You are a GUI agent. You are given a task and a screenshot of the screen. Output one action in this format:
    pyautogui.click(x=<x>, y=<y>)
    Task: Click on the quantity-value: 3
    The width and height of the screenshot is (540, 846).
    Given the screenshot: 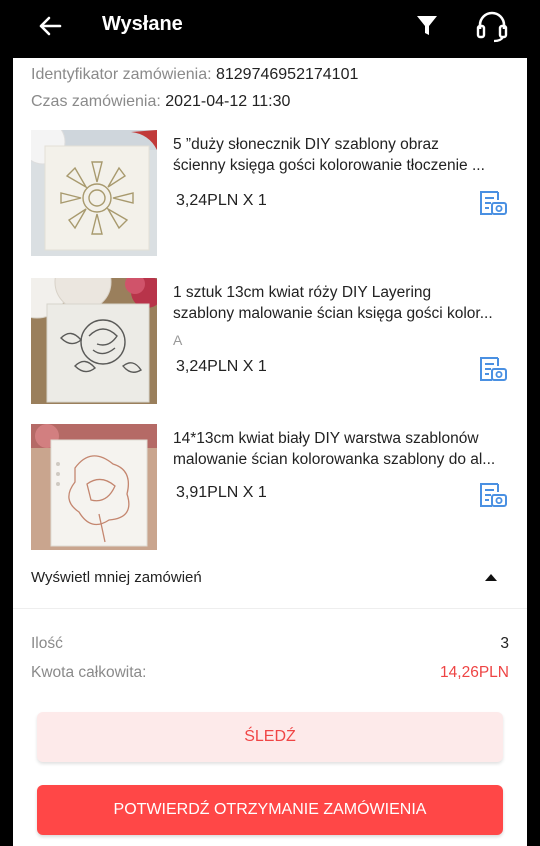 What is the action you would take?
    pyautogui.click(x=504, y=643)
    